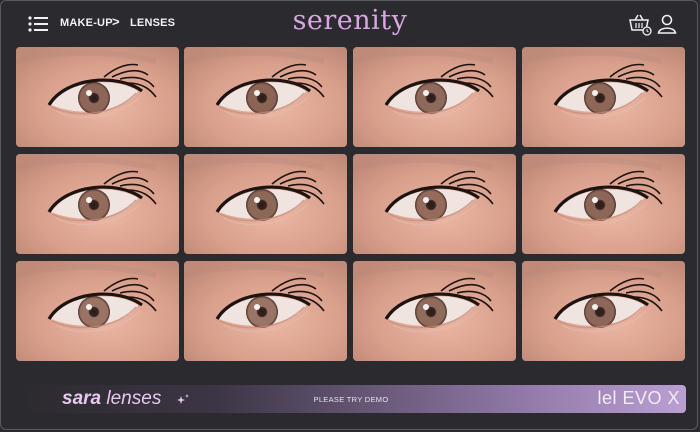  Describe the element at coordinates (350, 20) in the screenshot. I see `brand-logo: serenity` at that location.